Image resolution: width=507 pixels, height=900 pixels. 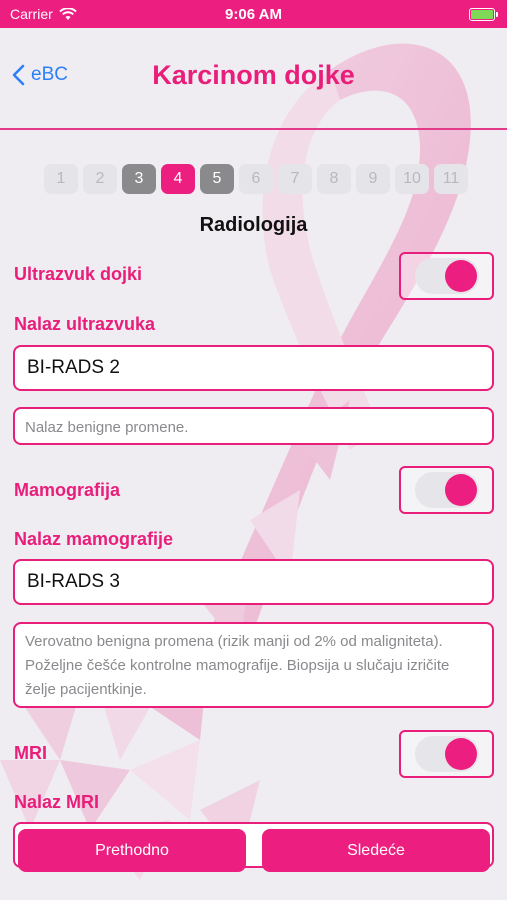 What do you see at coordinates (253, 75) in the screenshot?
I see `page-title: Karcinom dojke` at bounding box center [253, 75].